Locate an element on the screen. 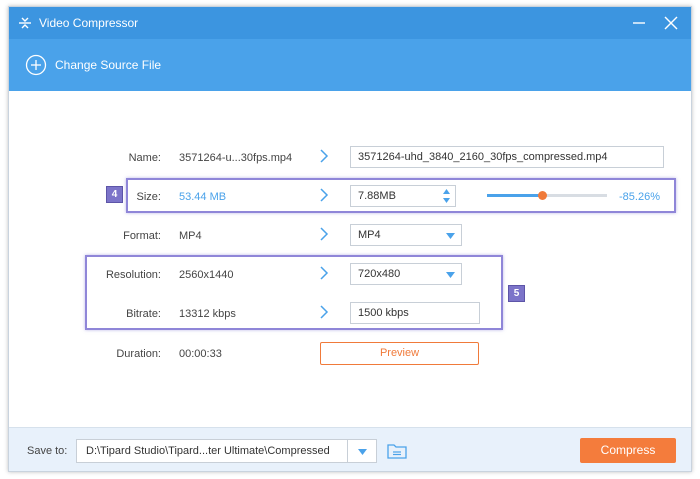 This screenshot has height=479, width=700. size-row-highlight is located at coordinates (401, 195).